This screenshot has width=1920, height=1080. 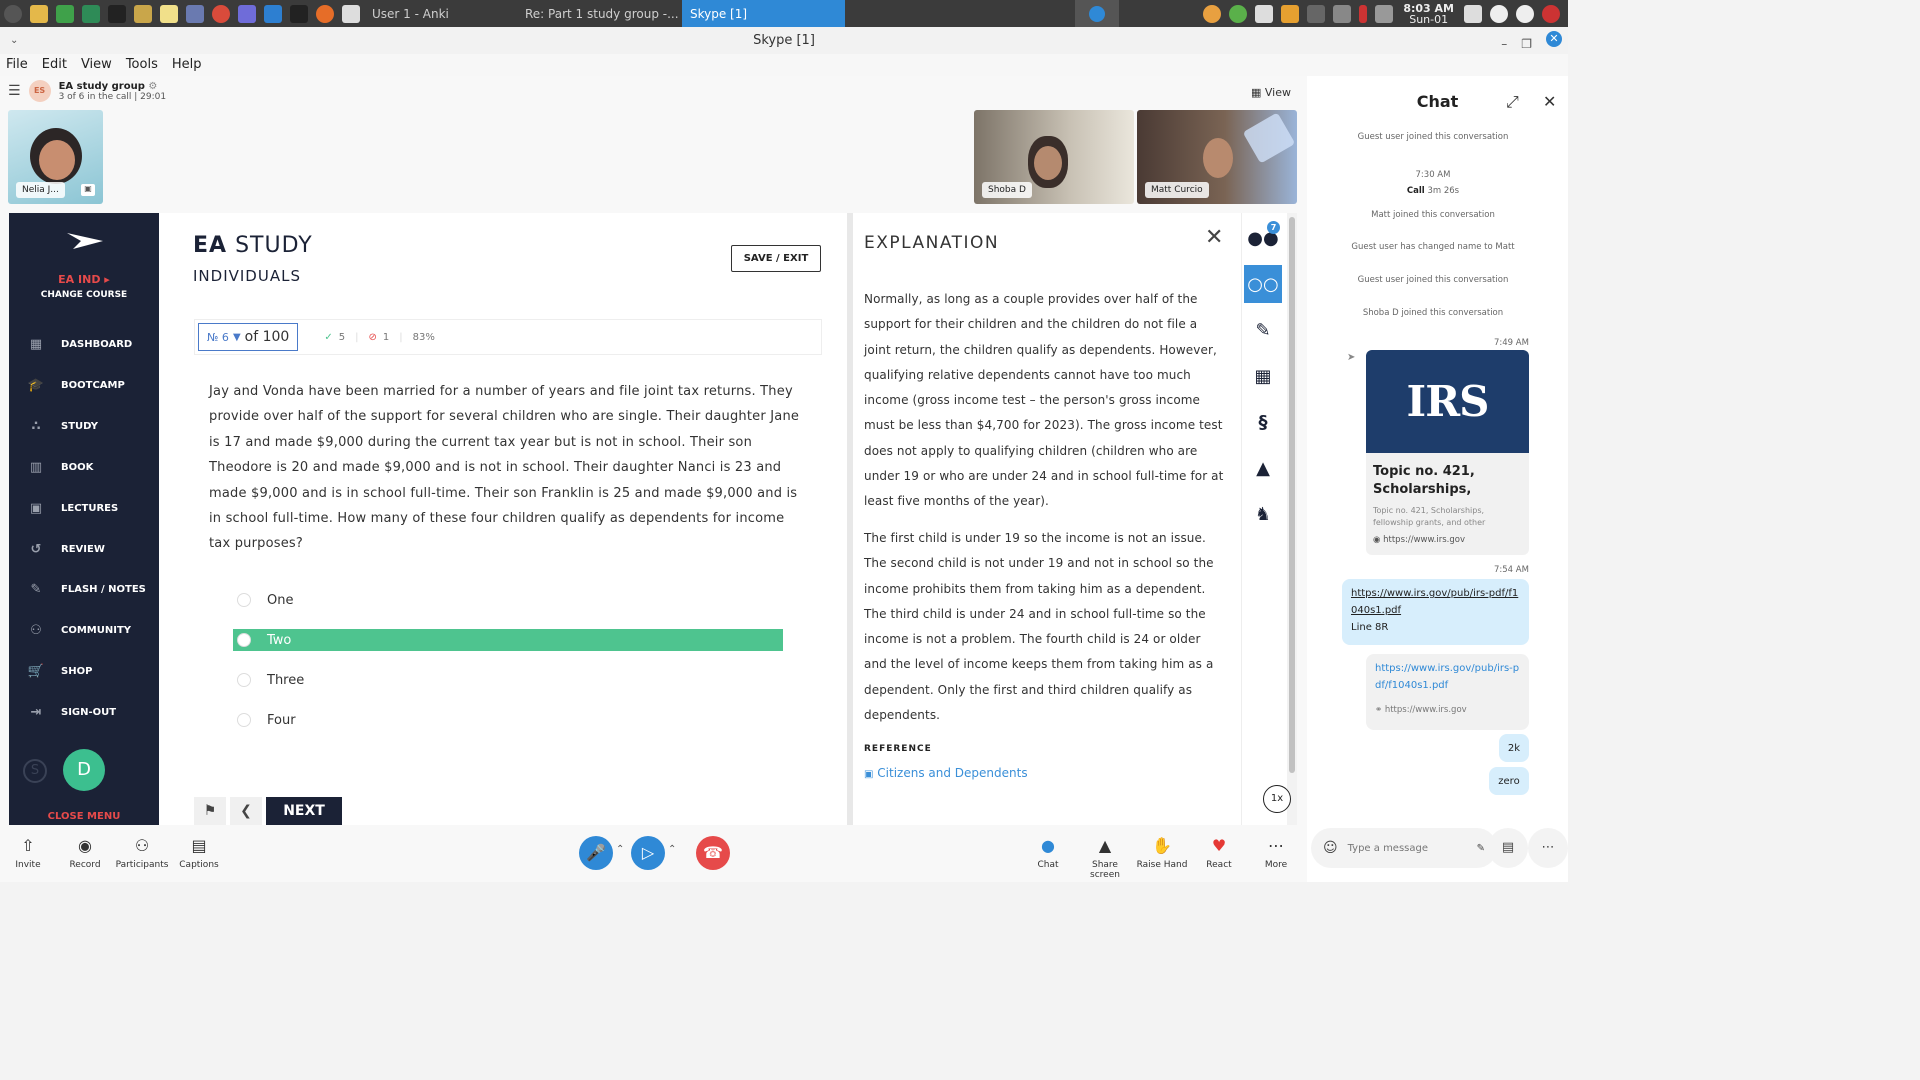 What do you see at coordinates (1263, 238) in the screenshot?
I see `community-tool-button: ●● 7` at bounding box center [1263, 238].